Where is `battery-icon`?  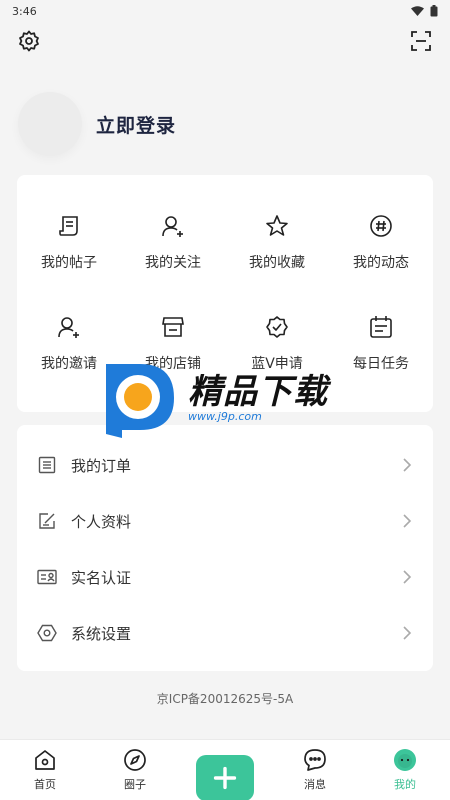
battery-icon is located at coordinates (434, 11).